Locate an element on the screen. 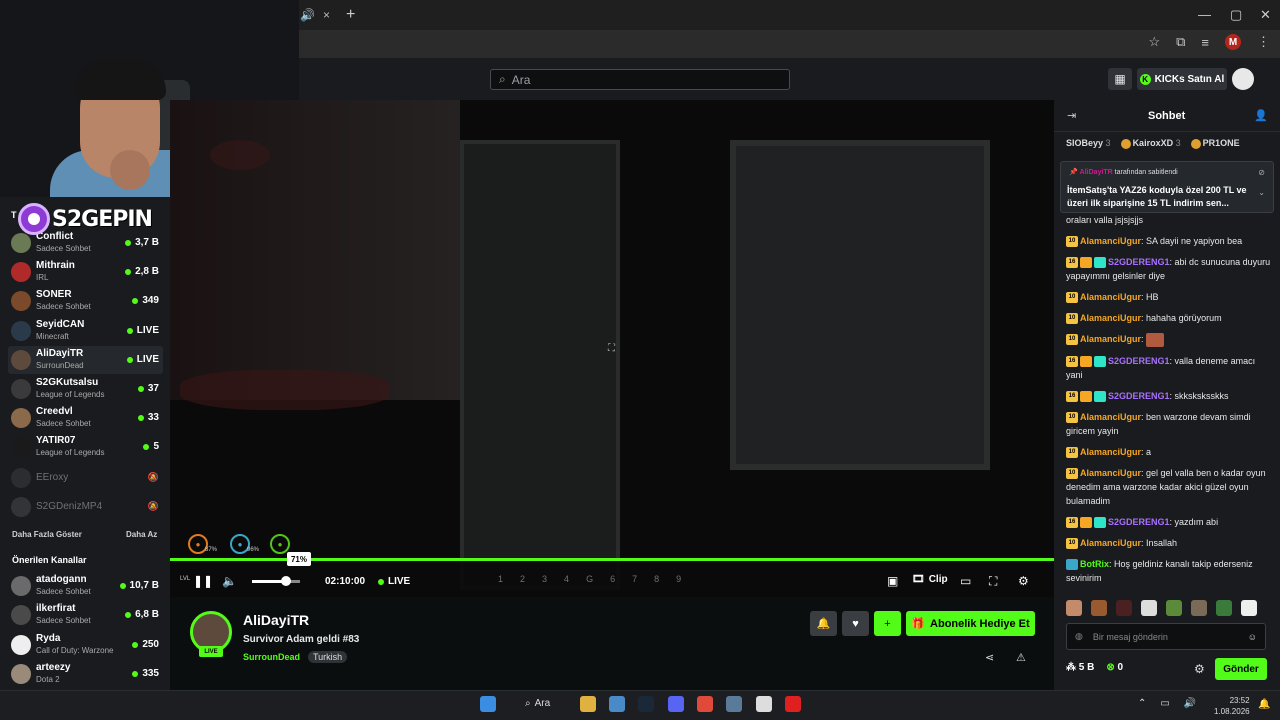  bookmark-star-icon: ☆ is located at coordinates (1154, 42).